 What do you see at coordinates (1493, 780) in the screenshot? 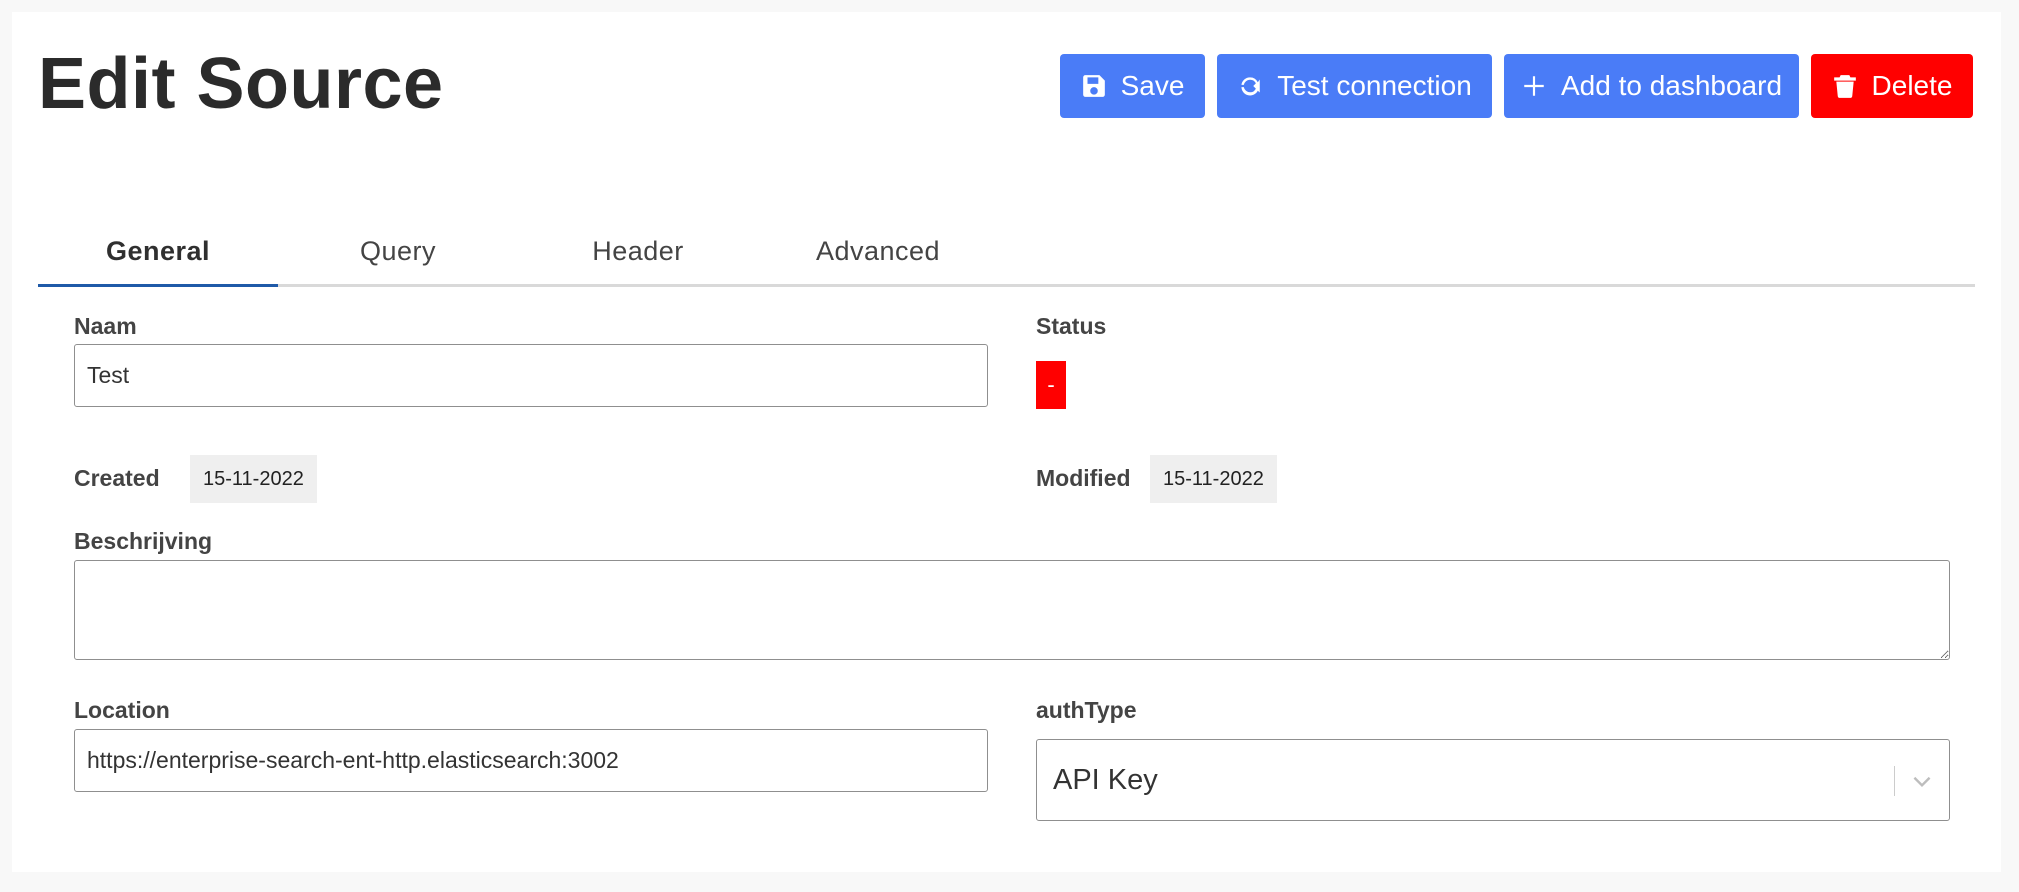
I see `authtype-select: API Key` at bounding box center [1493, 780].